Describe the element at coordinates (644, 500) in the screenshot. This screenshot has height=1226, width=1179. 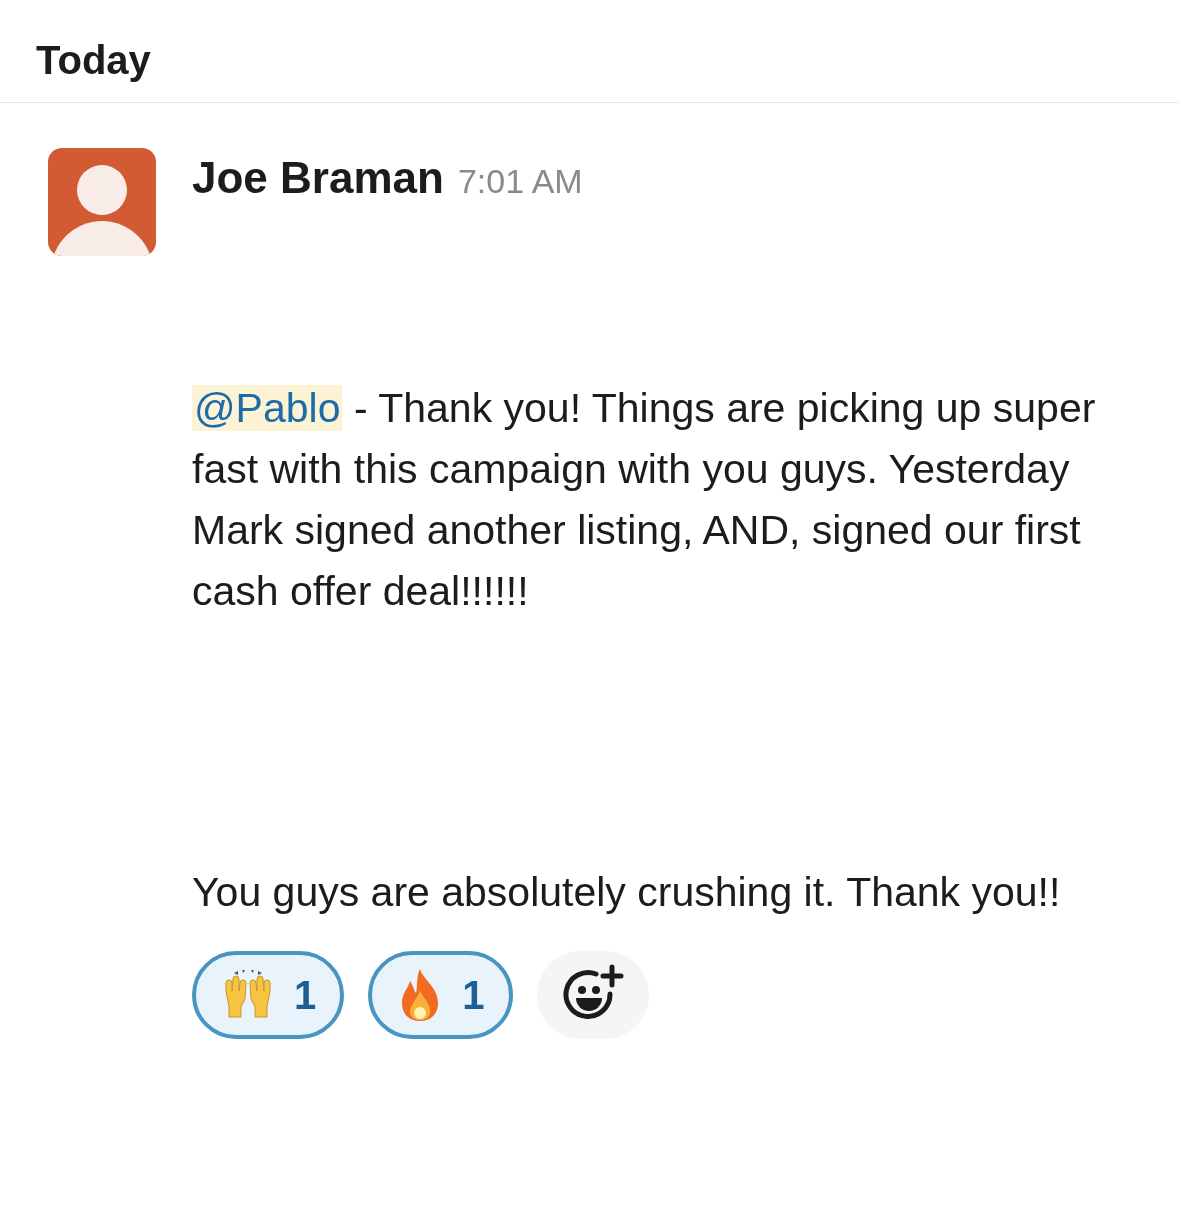
I see `message-text: @Pablo - Thank you! Things are picking up super fast with this campaign with you guys. Yesterday Mark signed another listing, AND, signed our first cash offer deal!!!!!!` at that location.